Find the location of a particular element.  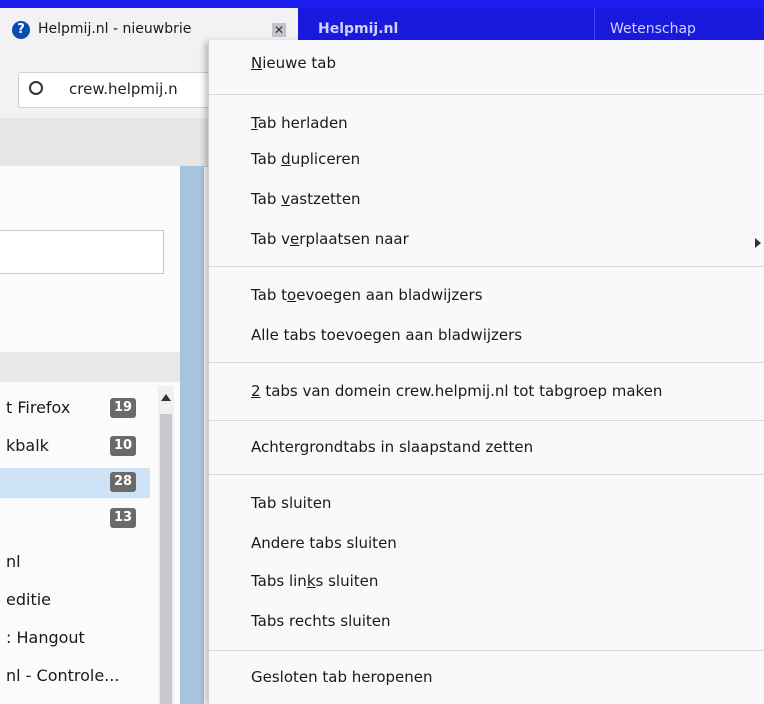

site-info-icon is located at coordinates (36, 88).